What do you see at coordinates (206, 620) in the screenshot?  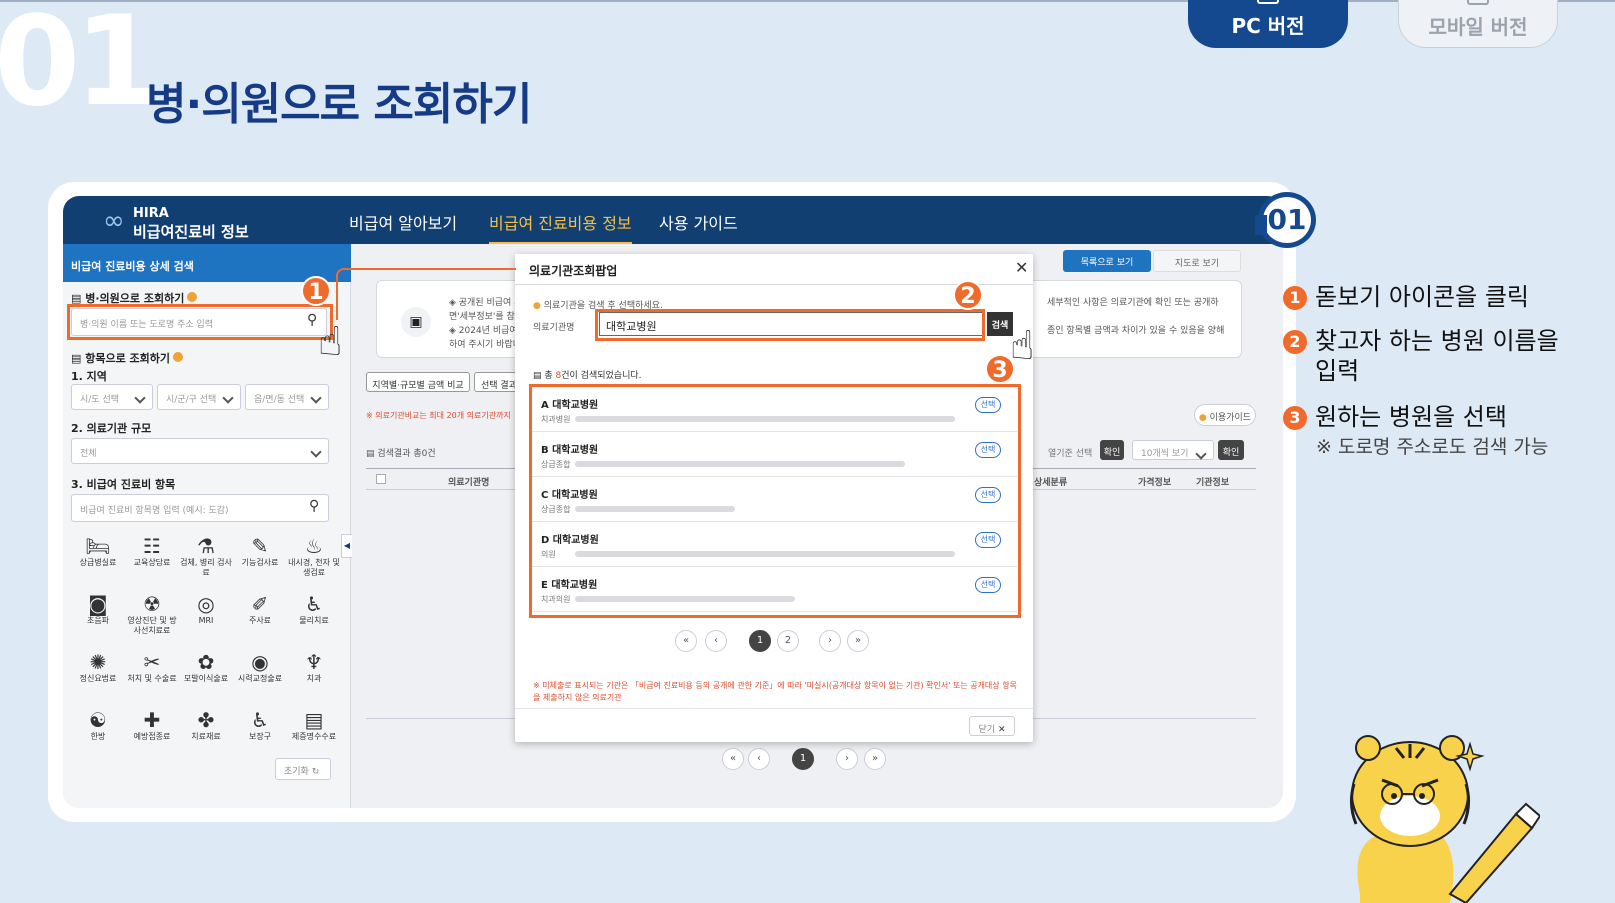 I see `category-label: MRI` at bounding box center [206, 620].